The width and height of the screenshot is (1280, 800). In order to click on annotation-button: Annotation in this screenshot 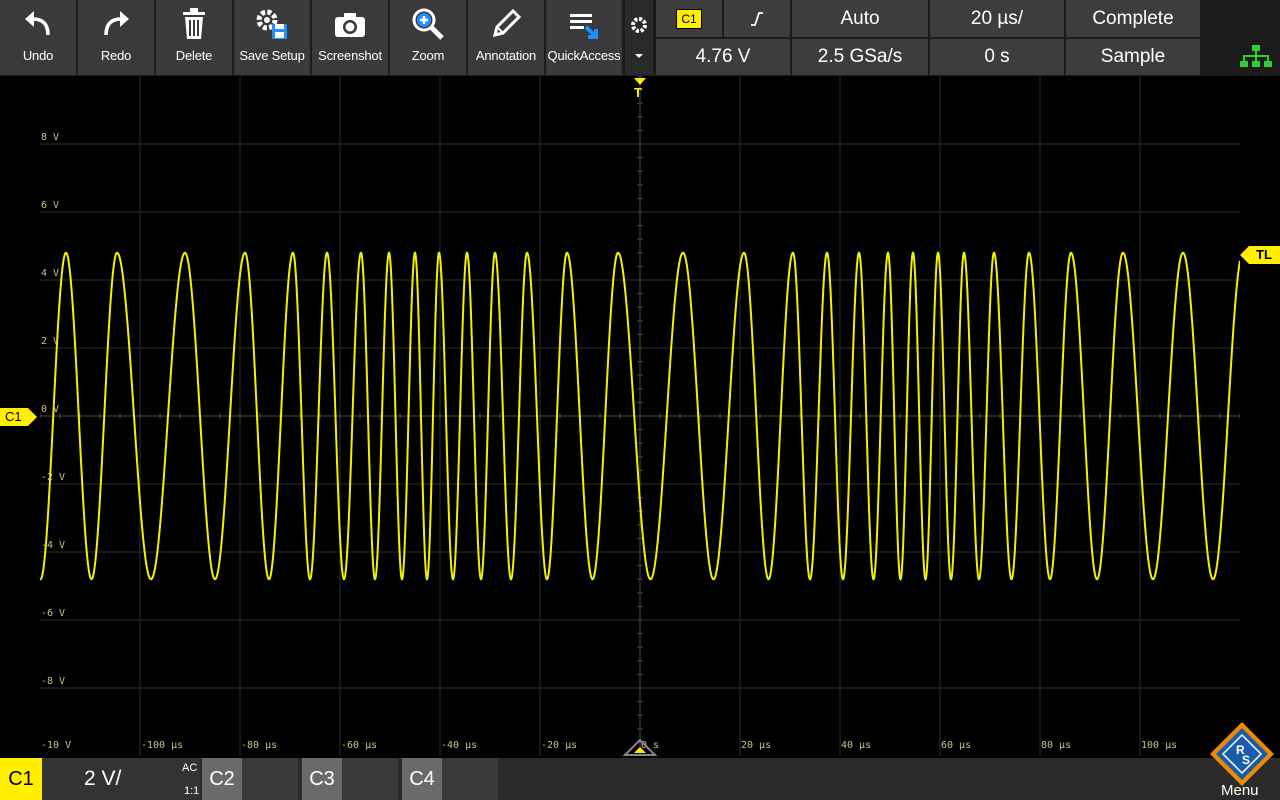, I will do `click(506, 37)`.